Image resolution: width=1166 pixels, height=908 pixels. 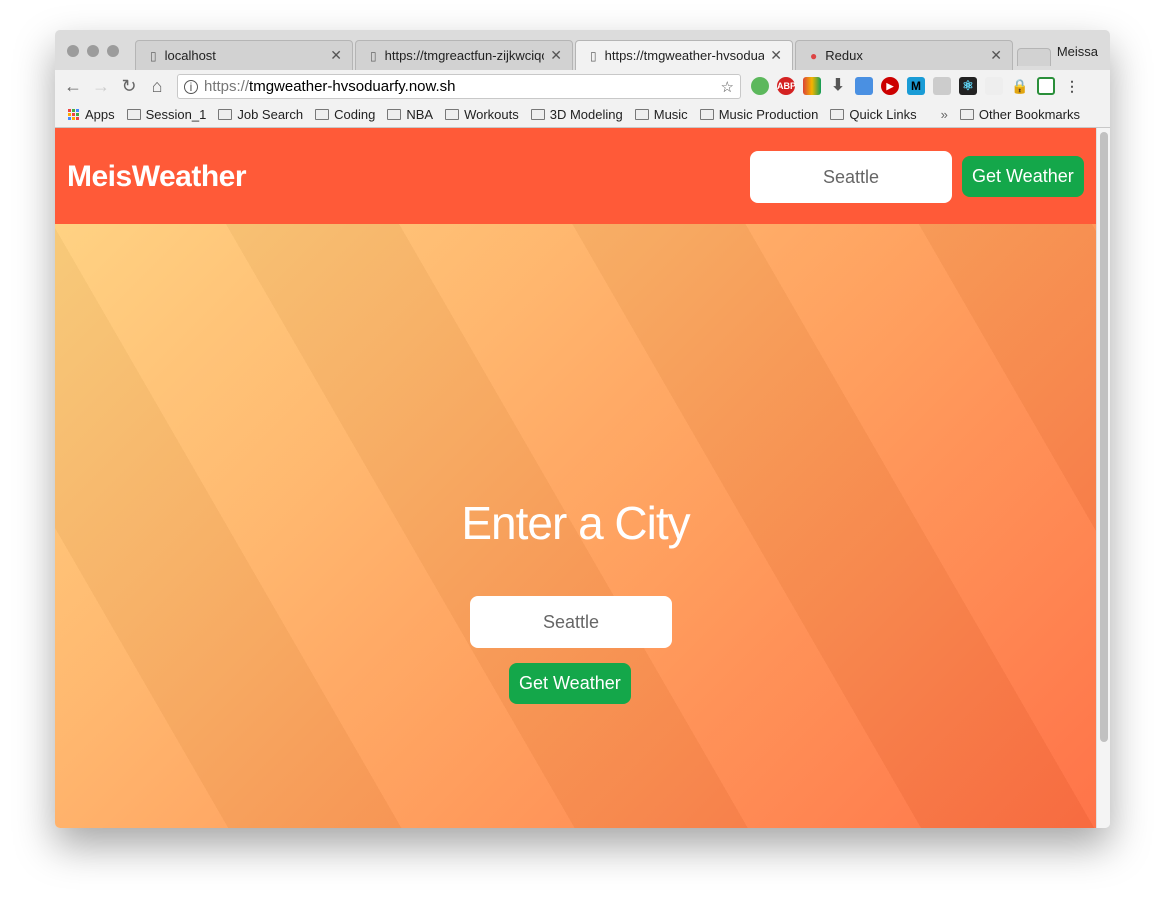 What do you see at coordinates (464, 55) in the screenshot?
I see `tab-tmgreactfun: ▯ https://tmgreactfun-zijkwciqc ✕` at bounding box center [464, 55].